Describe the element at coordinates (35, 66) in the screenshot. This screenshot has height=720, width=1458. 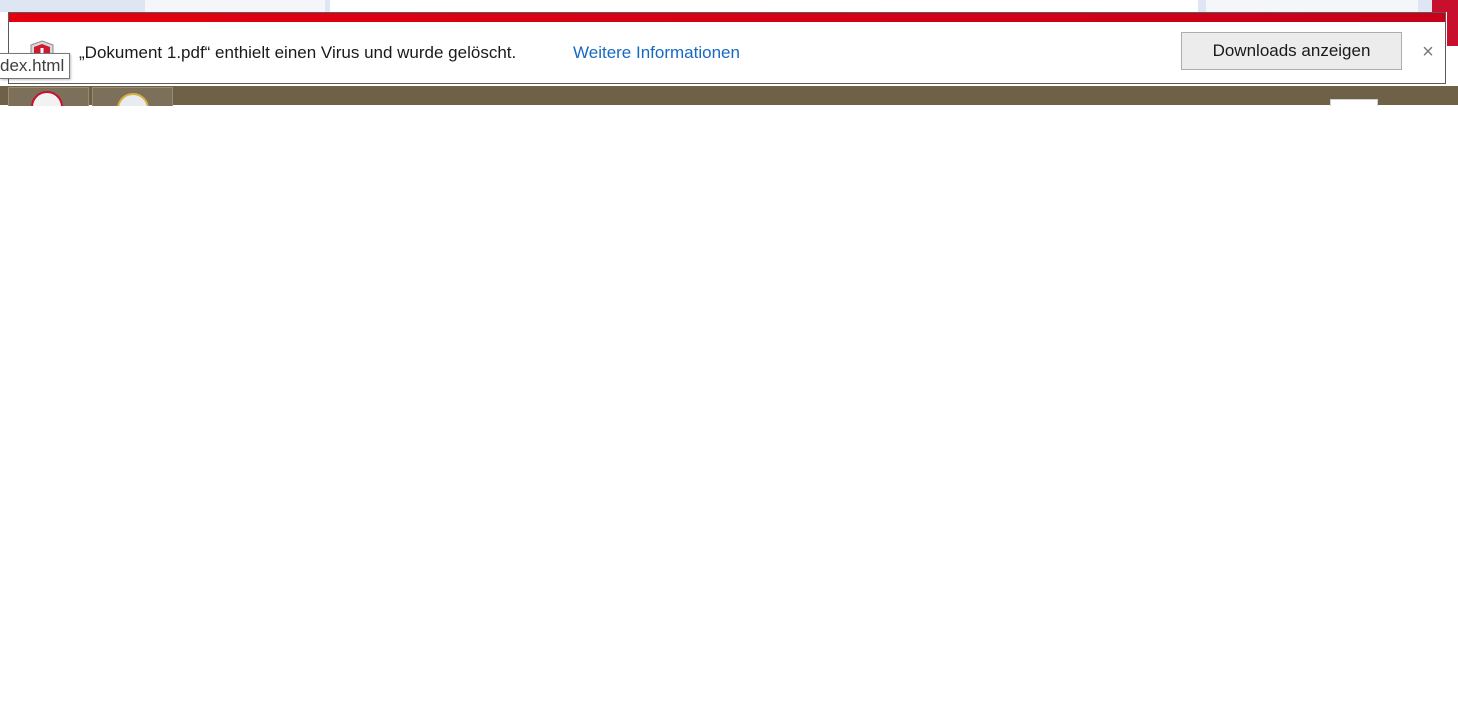
I see `url-tooltip: dex.html` at that location.